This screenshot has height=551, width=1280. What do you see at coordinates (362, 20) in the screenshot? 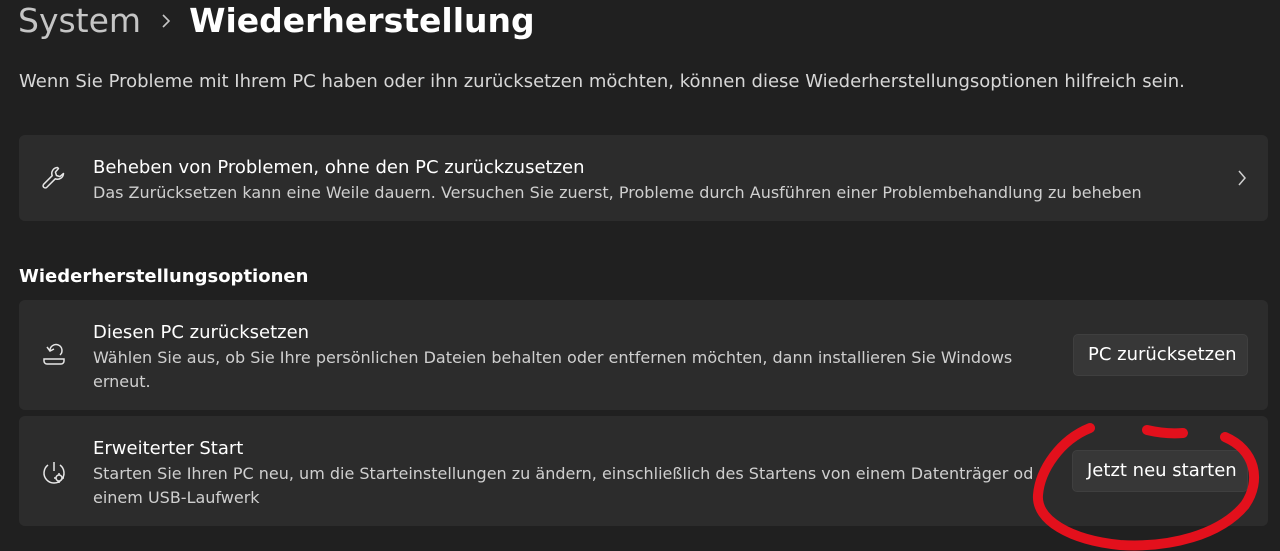
I see `page-title: Wiederherstellung` at bounding box center [362, 20].